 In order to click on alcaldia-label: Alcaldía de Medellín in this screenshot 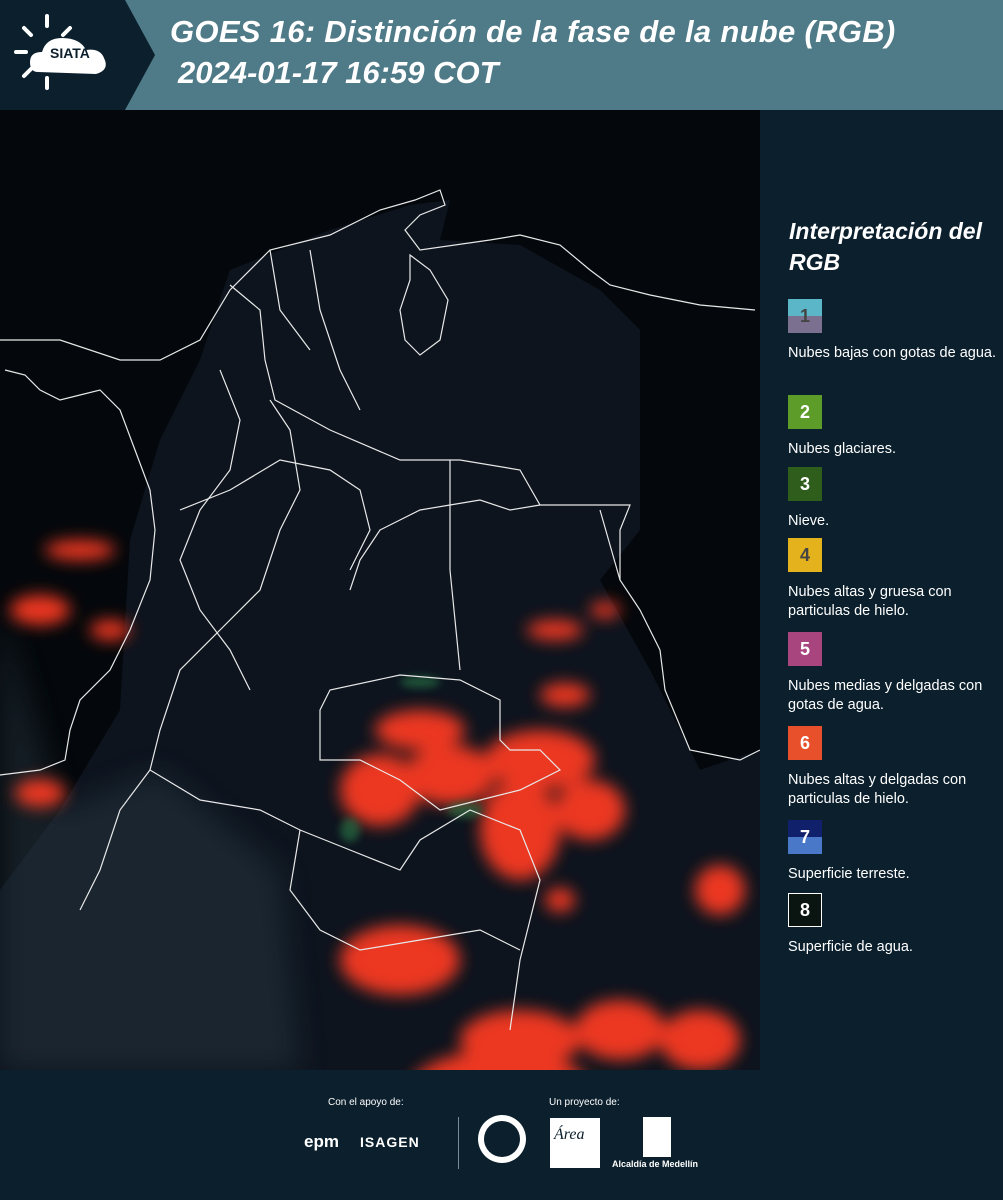, I will do `click(655, 1164)`.